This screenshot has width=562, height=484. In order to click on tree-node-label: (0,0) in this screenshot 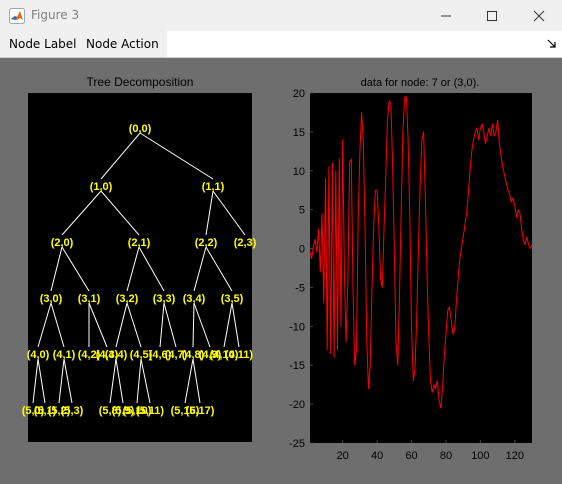, I will do `click(140, 129)`.